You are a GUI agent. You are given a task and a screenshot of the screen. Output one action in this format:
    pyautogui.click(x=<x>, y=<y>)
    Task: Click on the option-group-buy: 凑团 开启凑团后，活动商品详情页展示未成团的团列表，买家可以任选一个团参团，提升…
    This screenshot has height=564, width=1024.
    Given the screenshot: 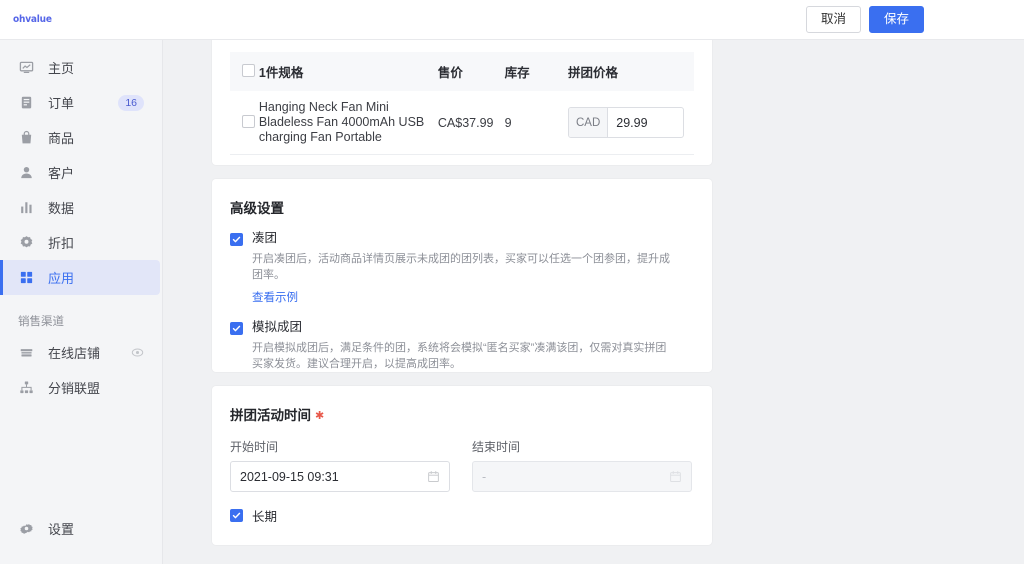 What is the action you would take?
    pyautogui.click(x=462, y=268)
    